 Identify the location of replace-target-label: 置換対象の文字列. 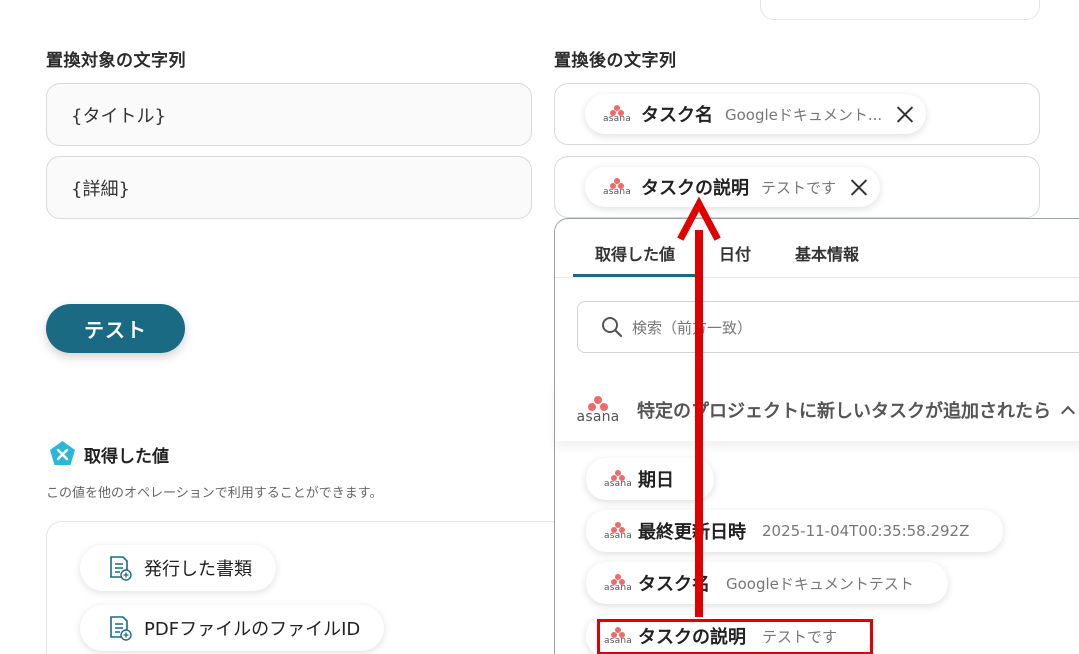
(116, 61).